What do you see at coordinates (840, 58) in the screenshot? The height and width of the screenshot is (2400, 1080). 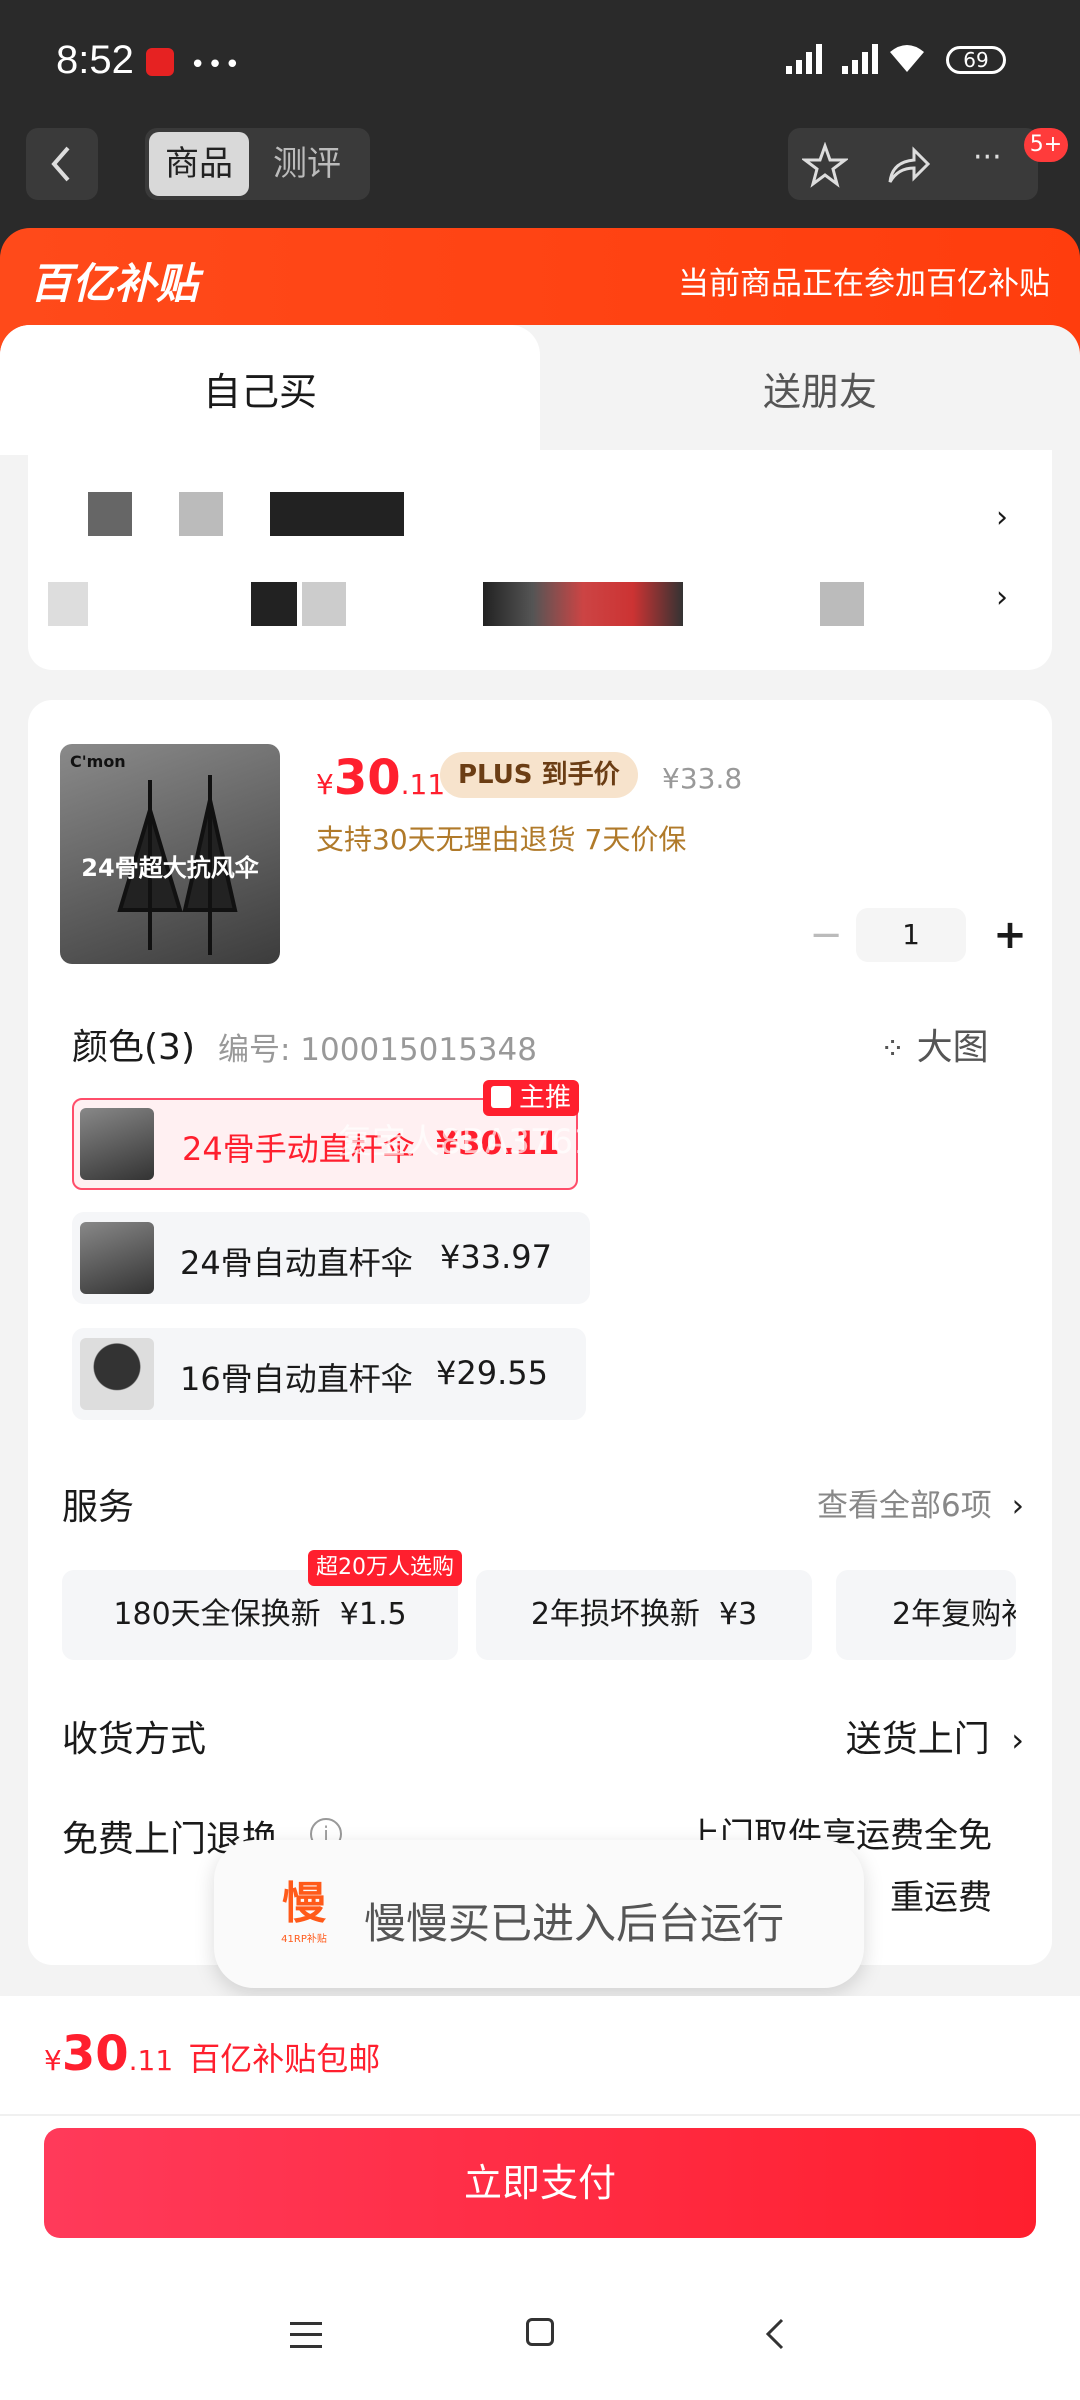 I see `signal-icon` at bounding box center [840, 58].